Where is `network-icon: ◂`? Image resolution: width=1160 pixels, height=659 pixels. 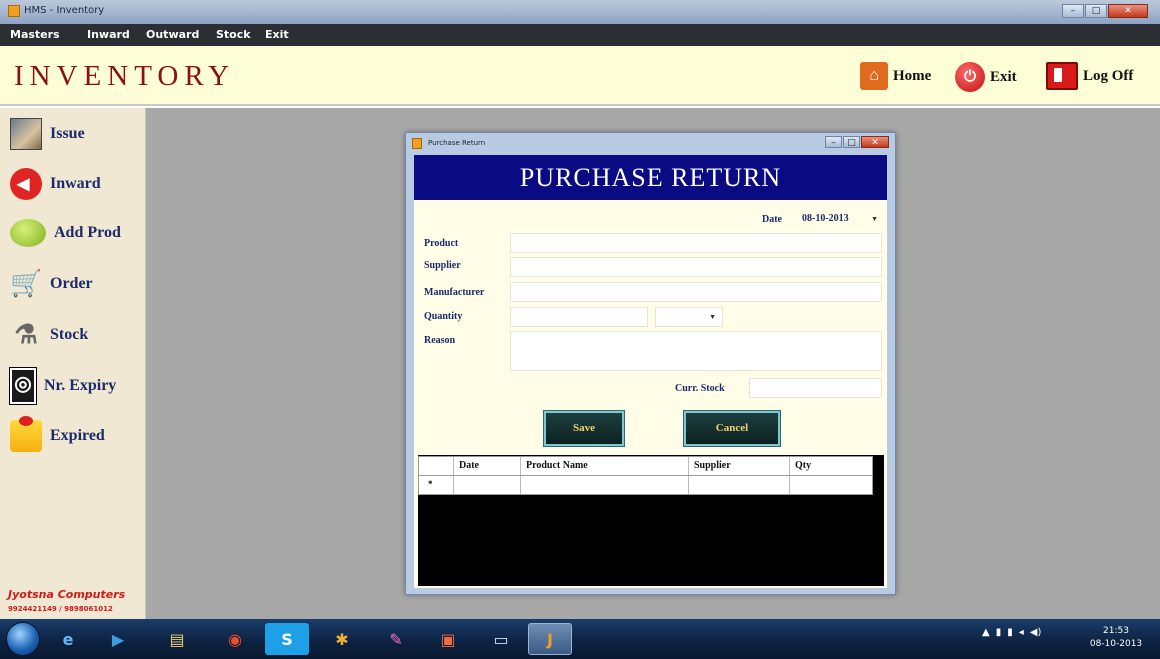 network-icon: ◂ is located at coordinates (1021, 632).